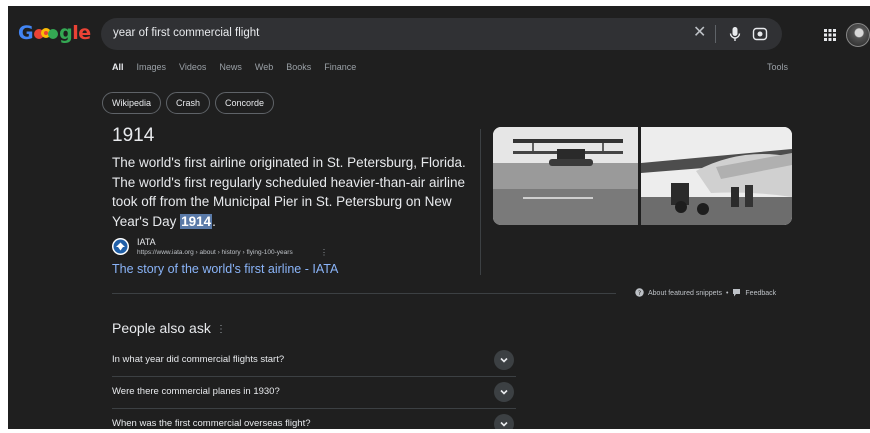 The width and height of the screenshot is (870, 433). Describe the element at coordinates (230, 67) in the screenshot. I see `tab-news: News` at that location.